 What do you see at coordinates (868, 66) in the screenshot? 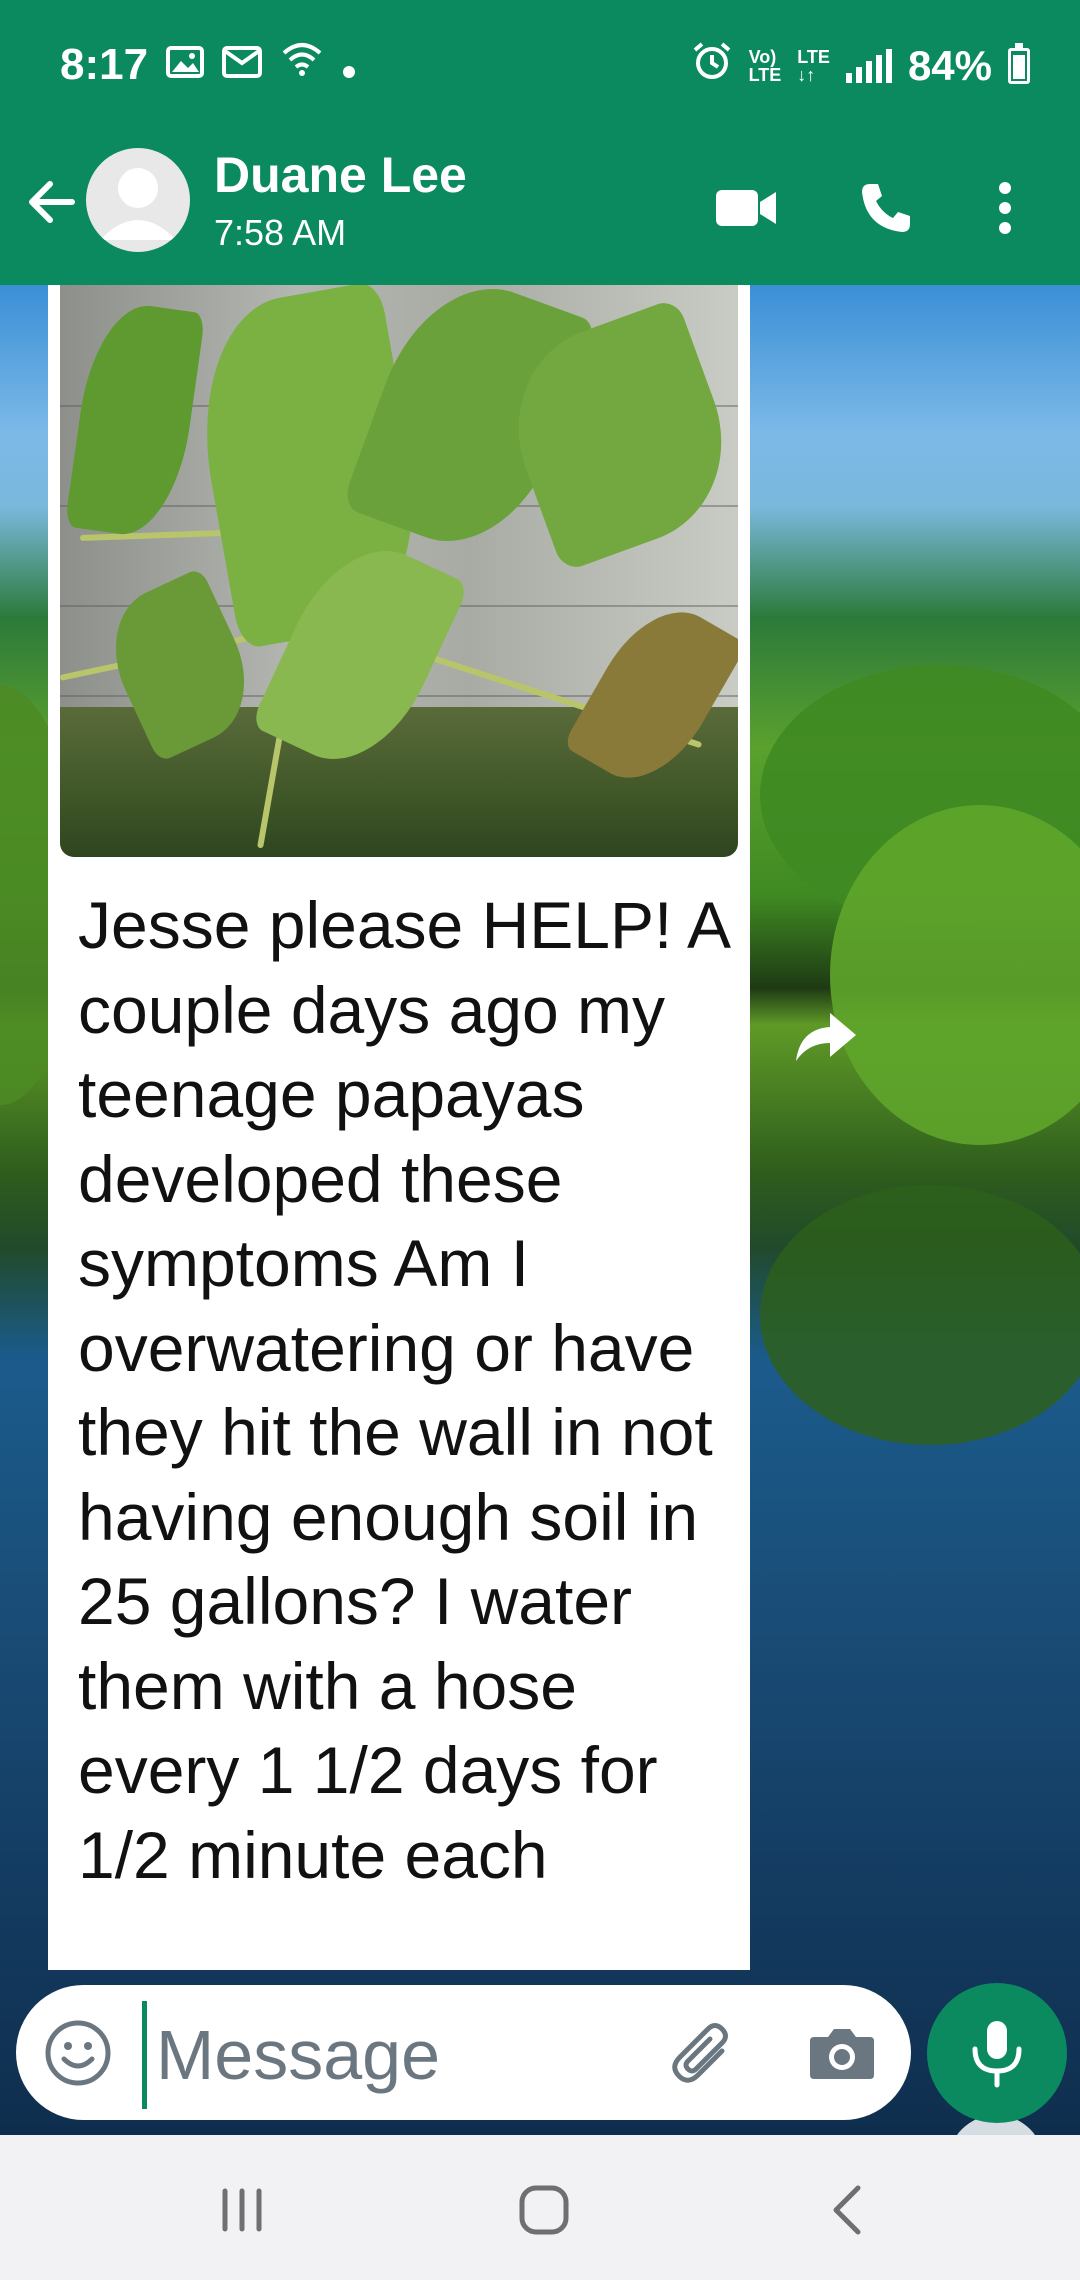
I see `signal-icon` at bounding box center [868, 66].